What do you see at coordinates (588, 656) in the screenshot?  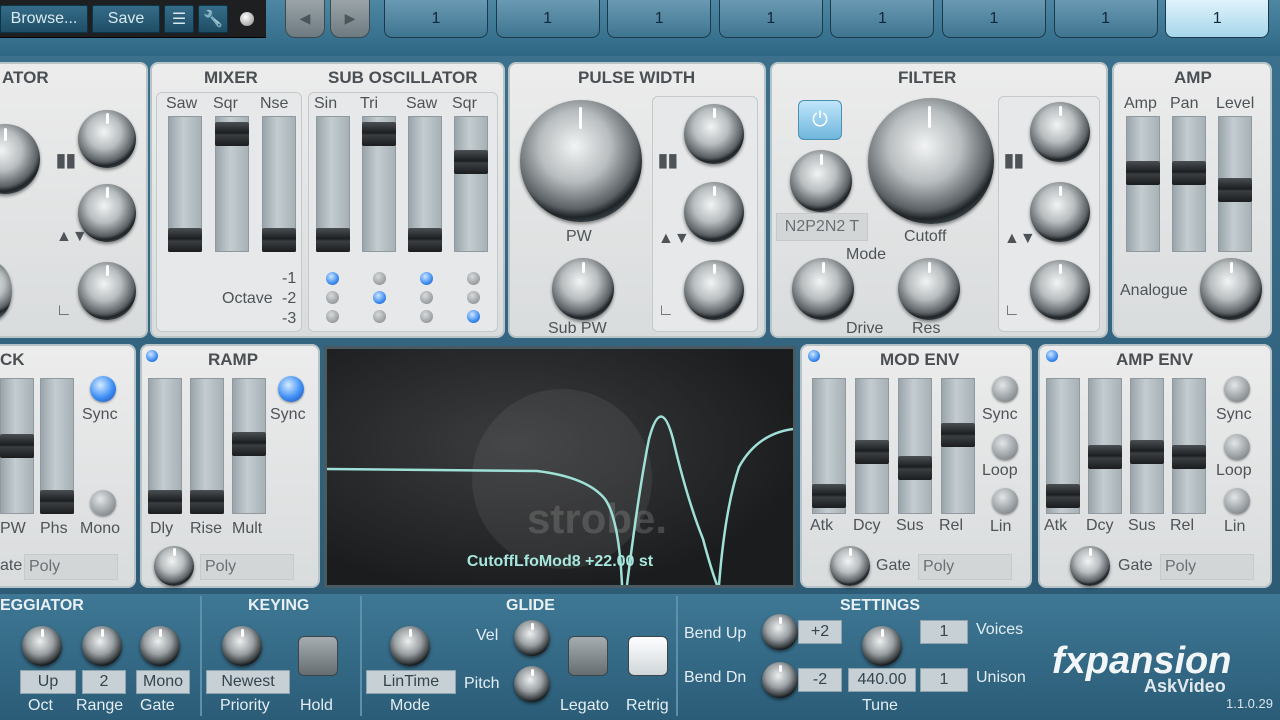 I see `legato-button` at bounding box center [588, 656].